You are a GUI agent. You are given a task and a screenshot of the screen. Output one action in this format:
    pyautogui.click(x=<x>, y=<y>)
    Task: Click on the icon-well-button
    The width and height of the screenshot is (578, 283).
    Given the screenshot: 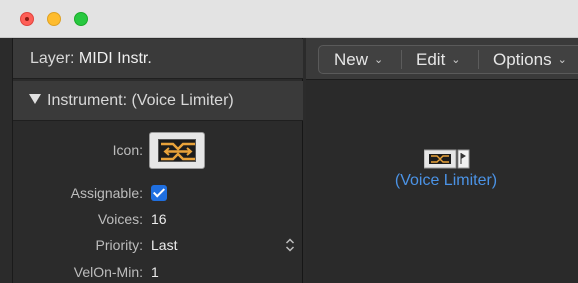 What is the action you would take?
    pyautogui.click(x=177, y=150)
    